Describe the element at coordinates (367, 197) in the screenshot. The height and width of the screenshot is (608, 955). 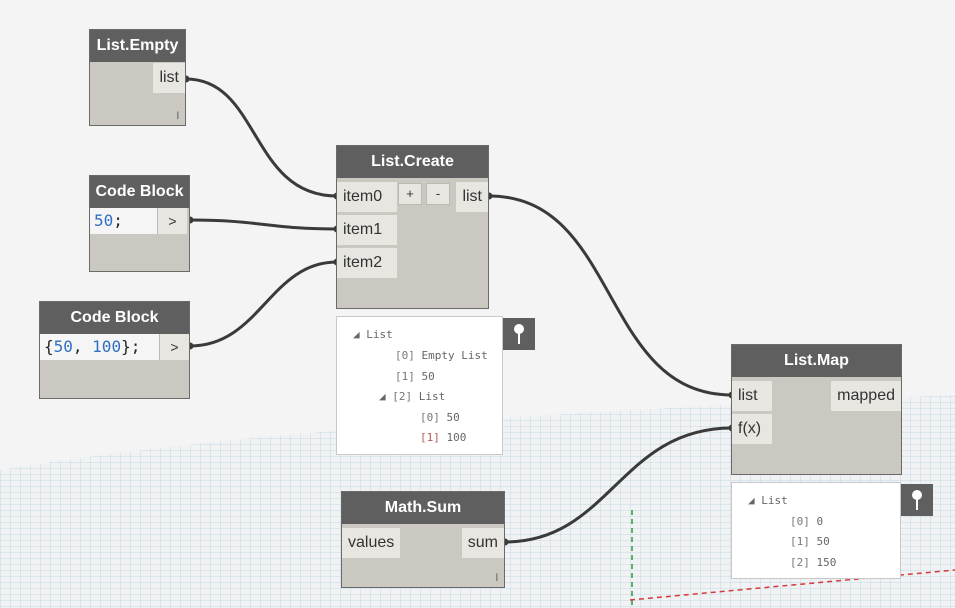
I see `input-port-item0: item0` at that location.